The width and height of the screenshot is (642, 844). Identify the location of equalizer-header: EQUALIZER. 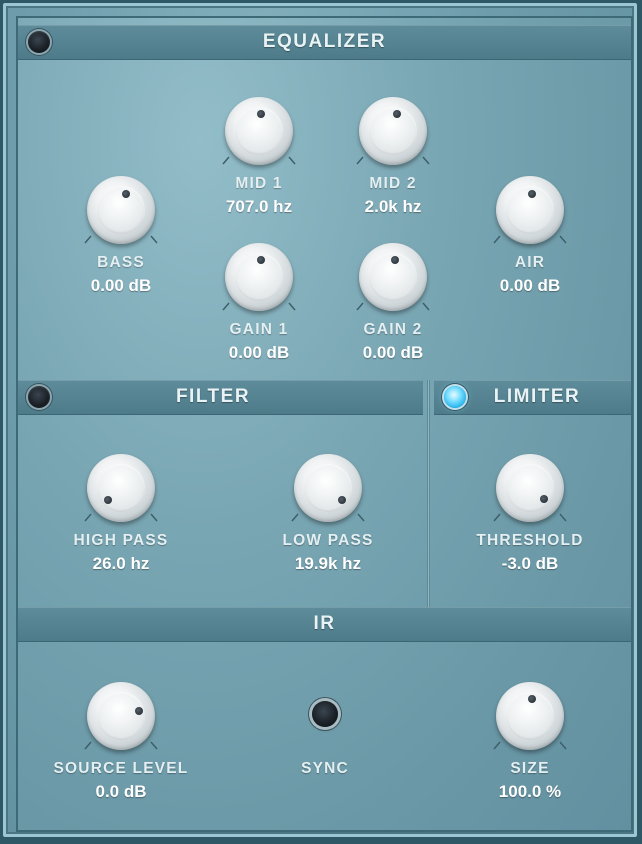
(324, 42).